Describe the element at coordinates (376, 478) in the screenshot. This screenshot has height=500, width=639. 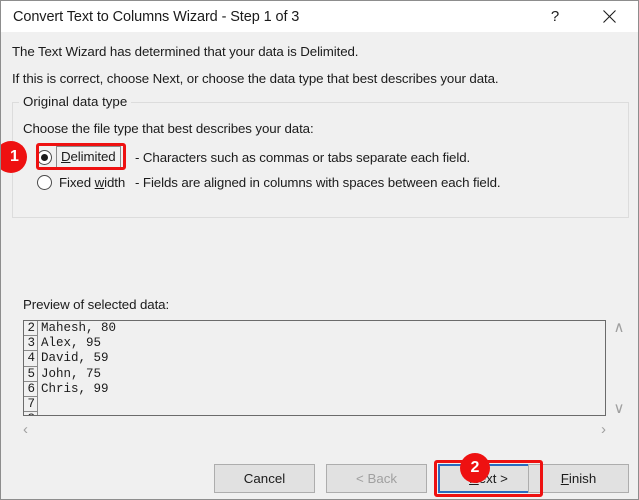
I see `back-button: < Back` at that location.